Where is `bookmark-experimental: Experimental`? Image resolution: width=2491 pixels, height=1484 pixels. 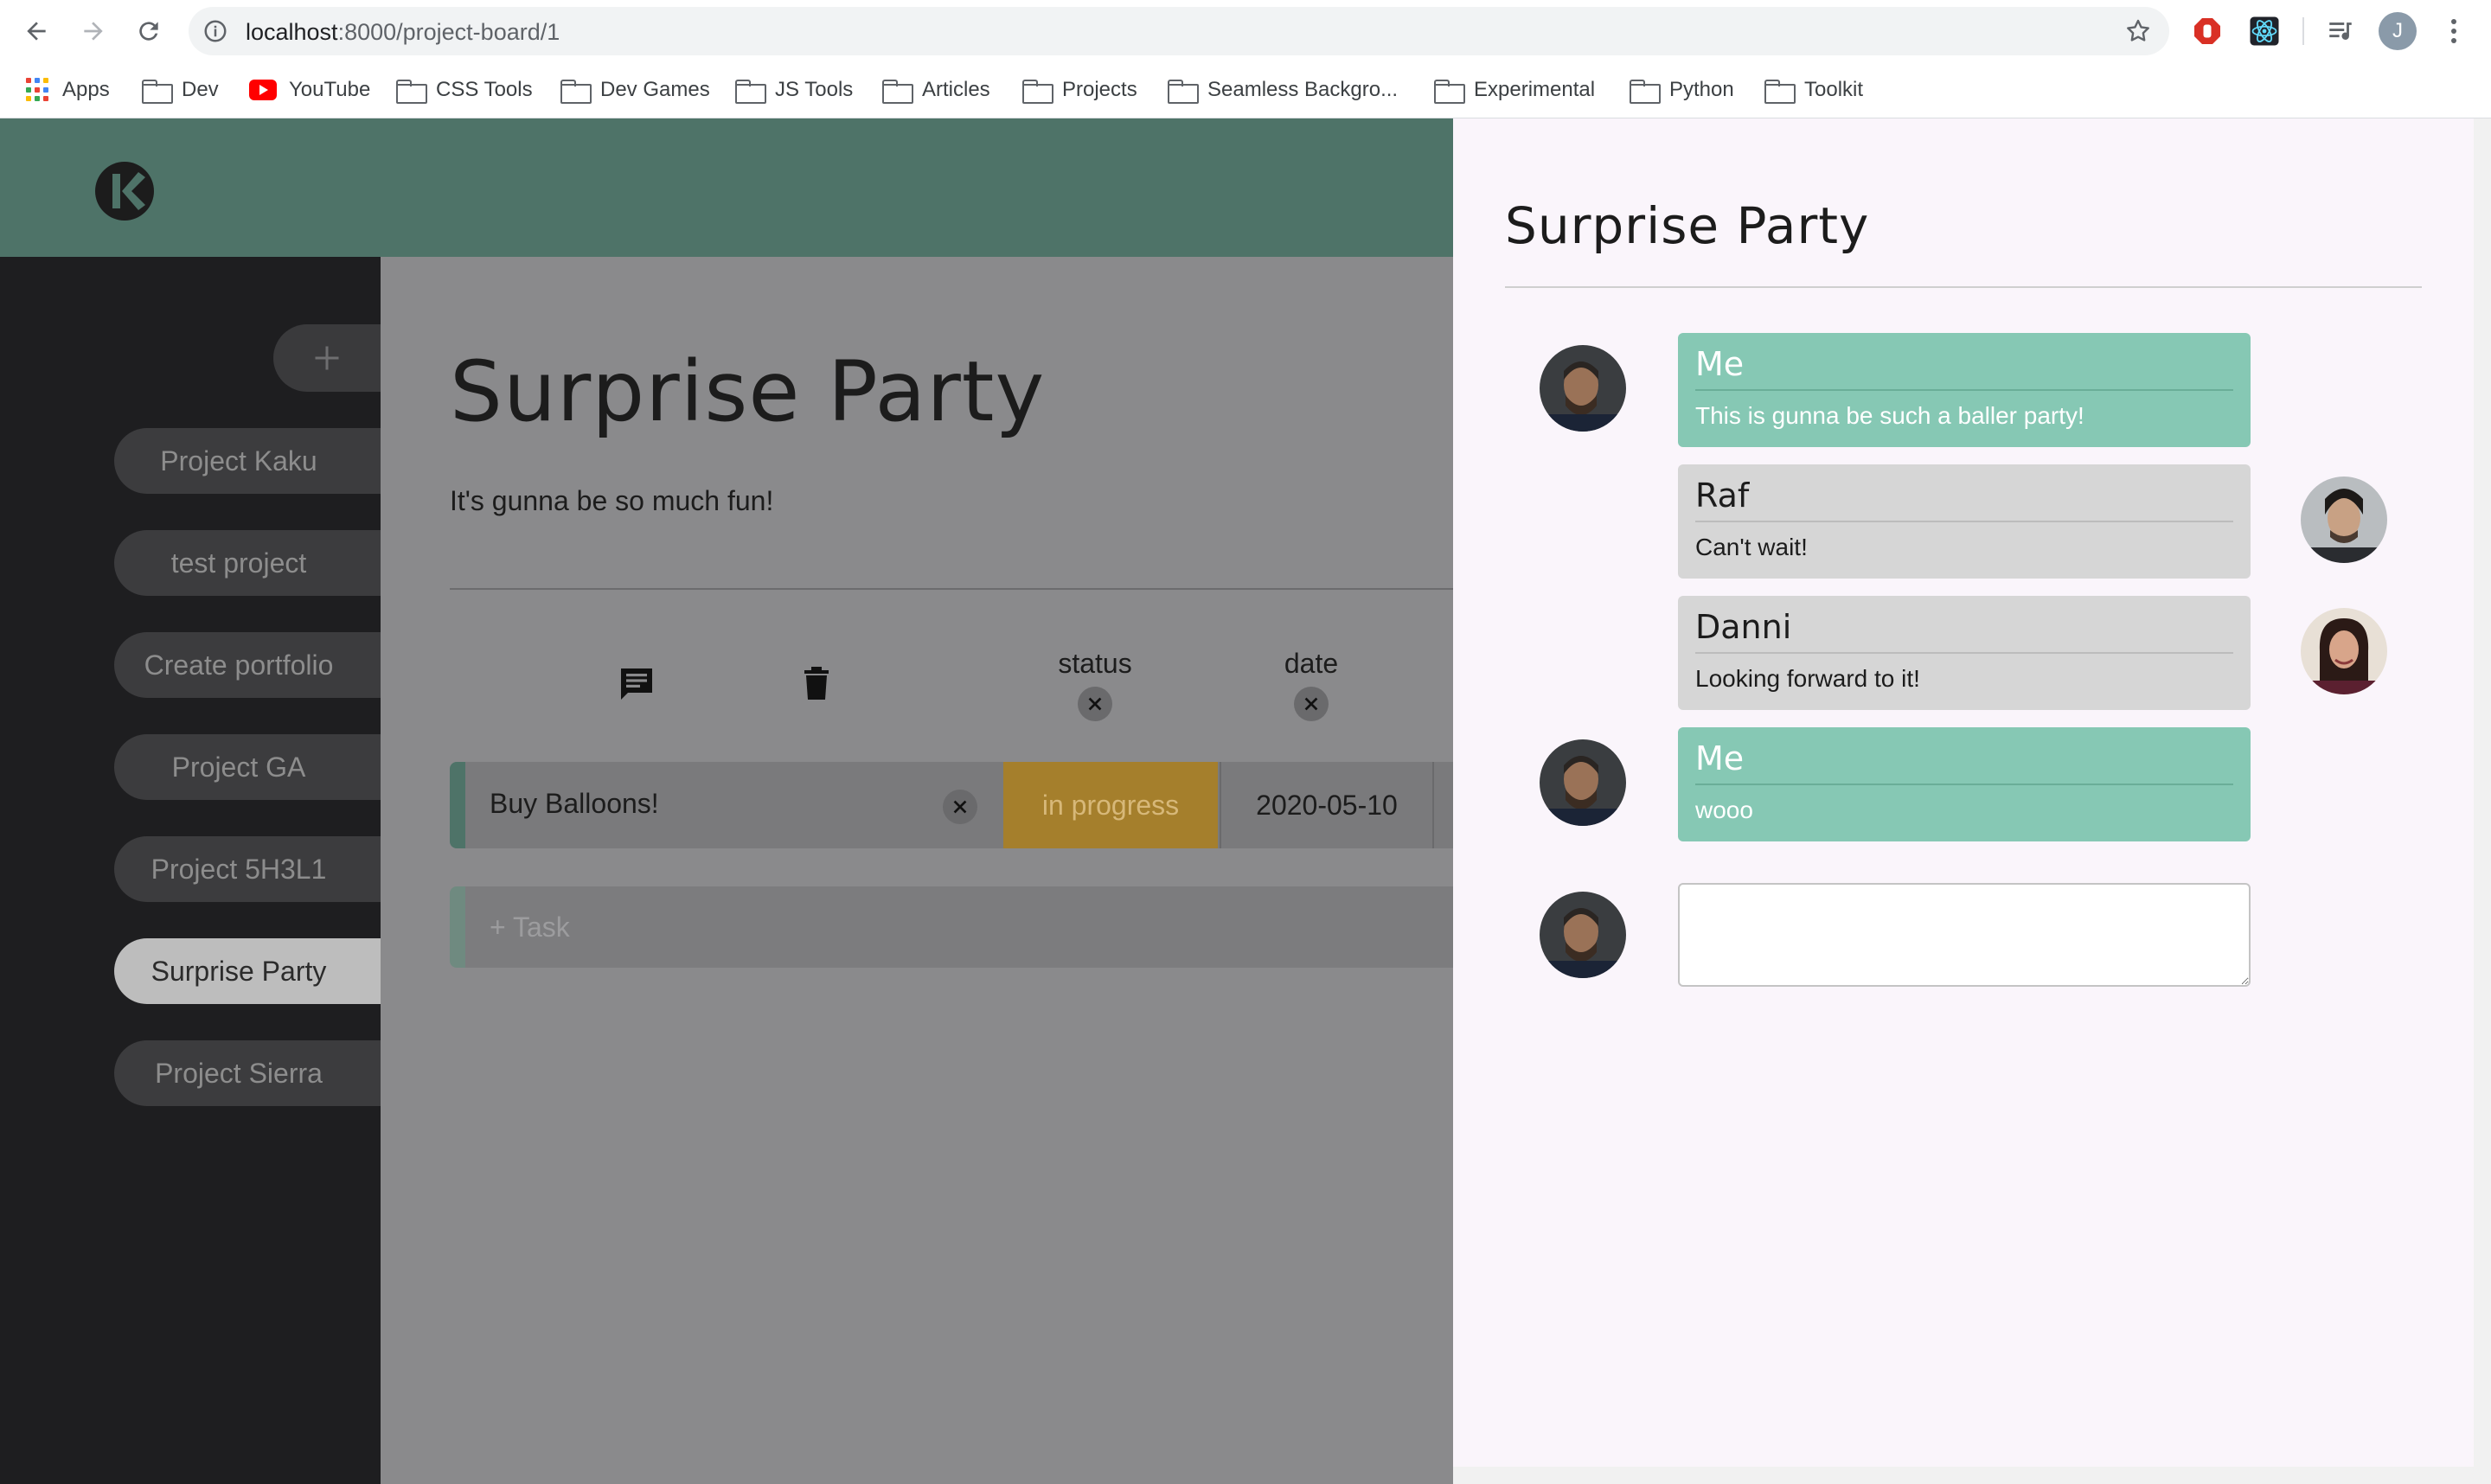
bookmark-experimental: Experimental is located at coordinates (1515, 90).